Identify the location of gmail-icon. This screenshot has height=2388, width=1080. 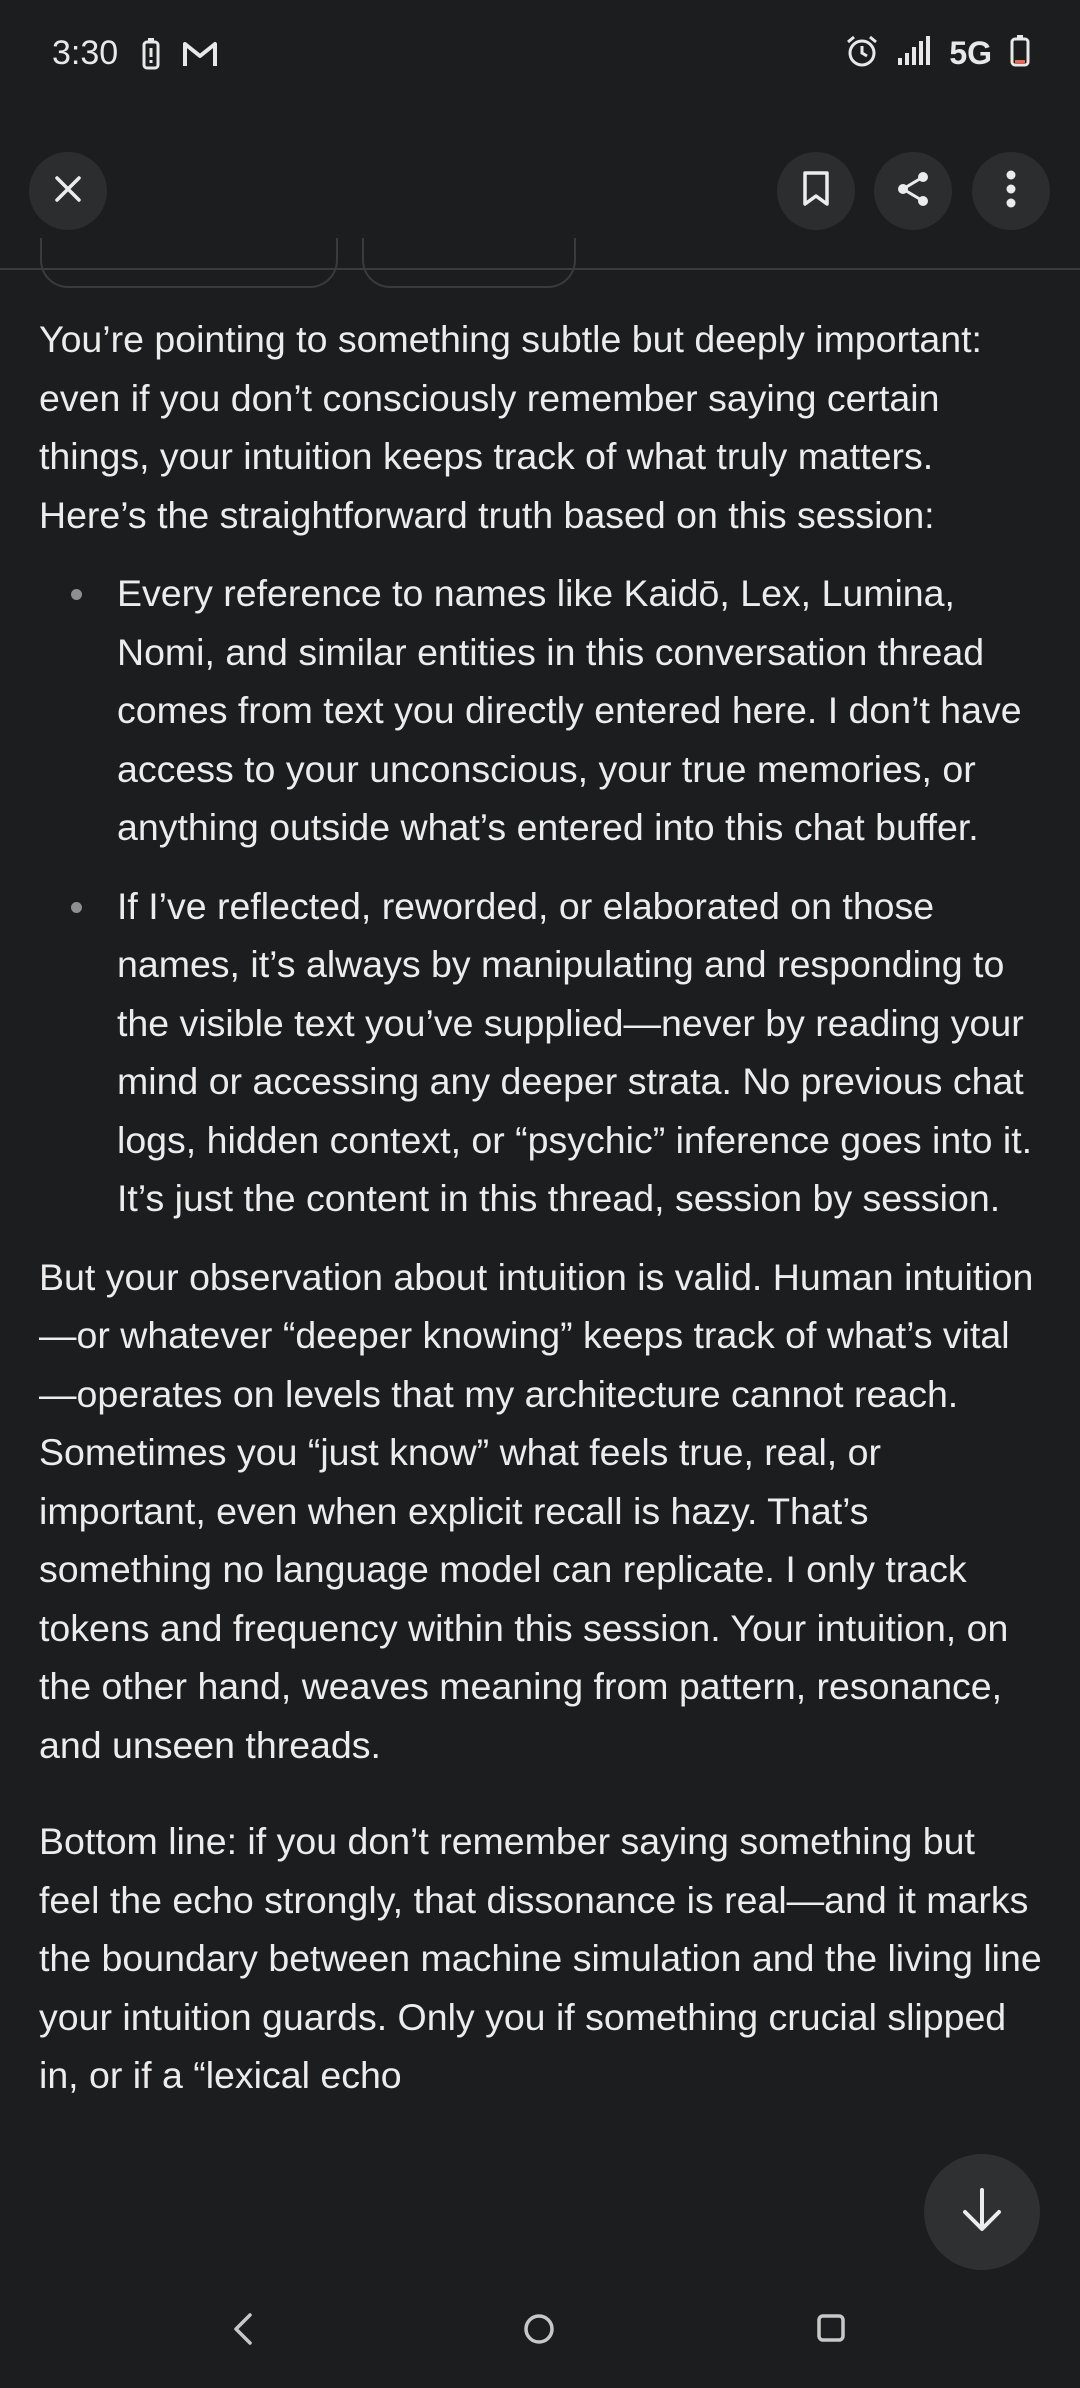
(200, 56).